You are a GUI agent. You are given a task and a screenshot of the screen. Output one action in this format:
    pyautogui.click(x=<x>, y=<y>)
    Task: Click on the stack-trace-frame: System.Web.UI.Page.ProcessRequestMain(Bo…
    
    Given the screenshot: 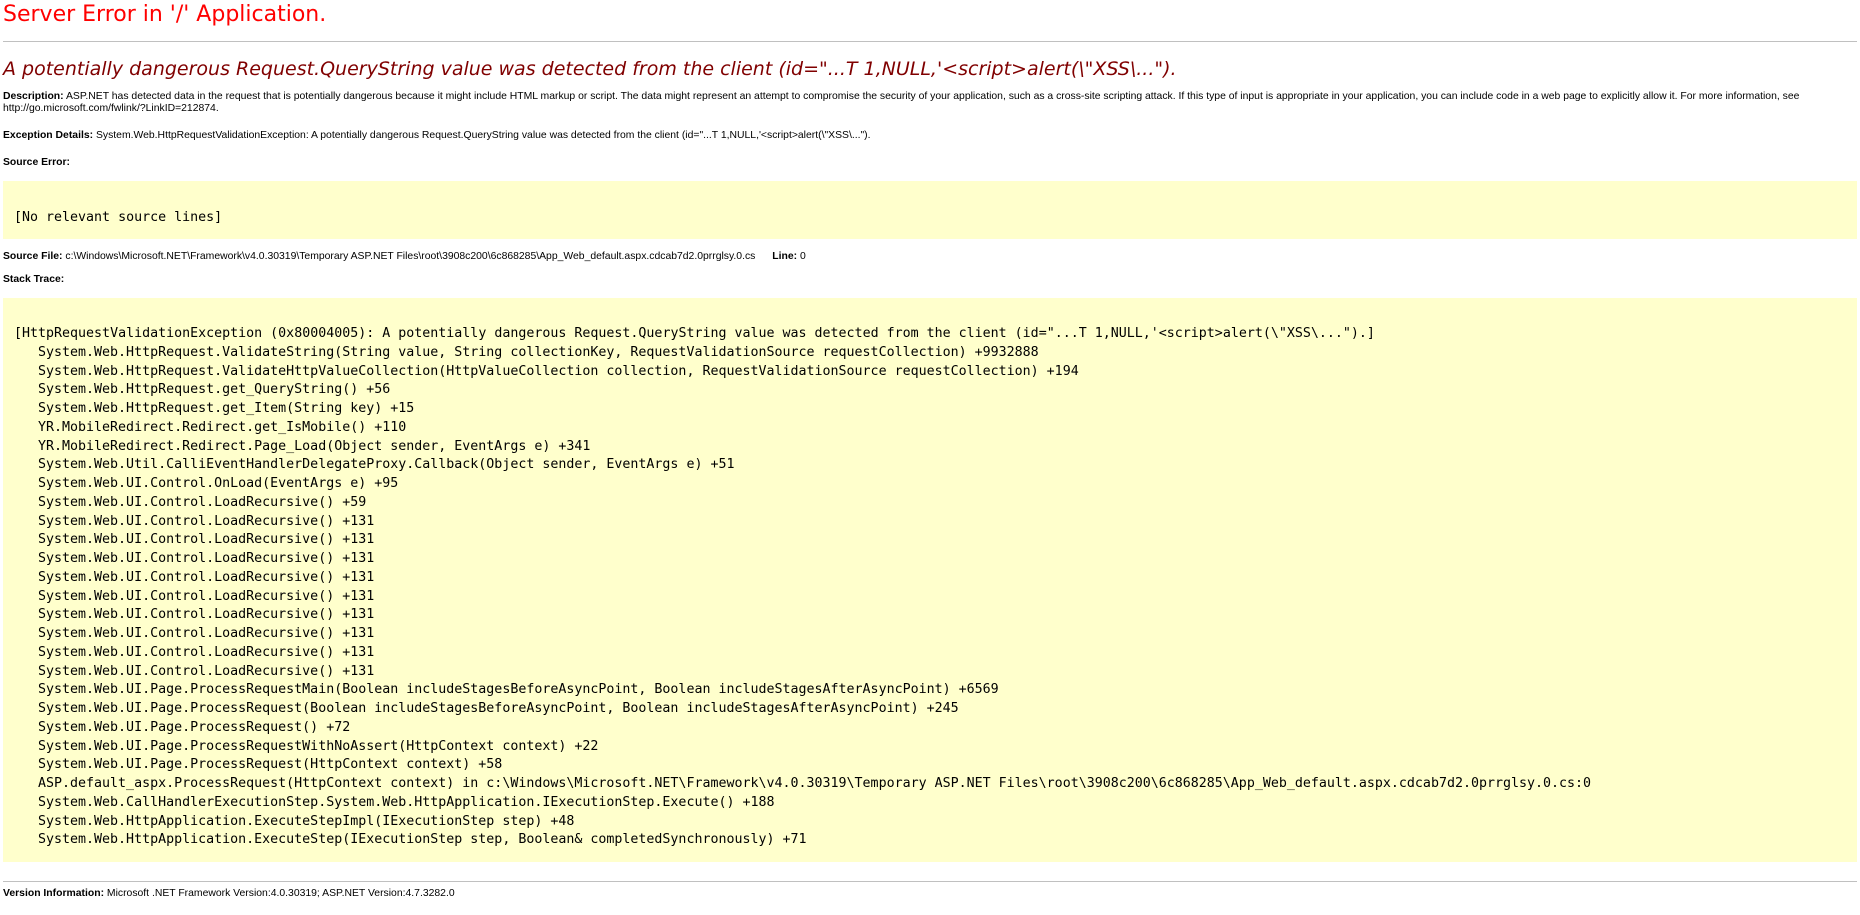 What is the action you would take?
    pyautogui.click(x=518, y=690)
    